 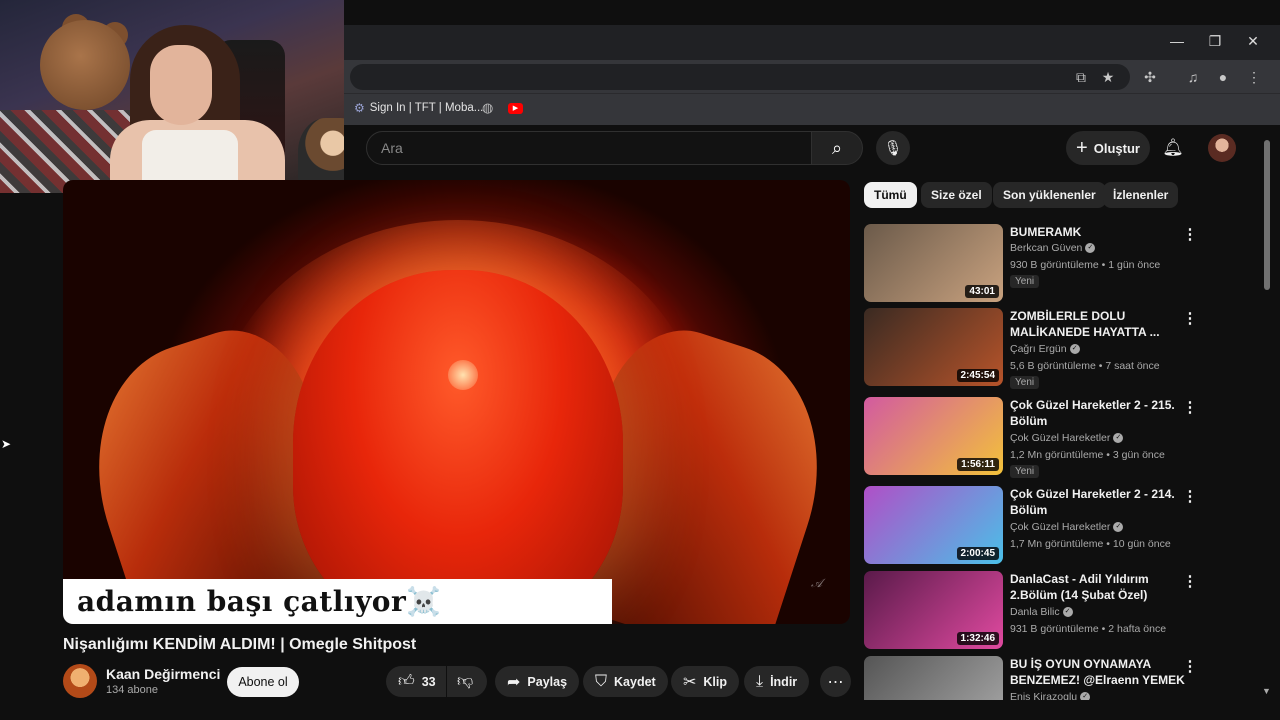 What do you see at coordinates (977, 553) in the screenshot?
I see `video-duration: 2:00:45` at bounding box center [977, 553].